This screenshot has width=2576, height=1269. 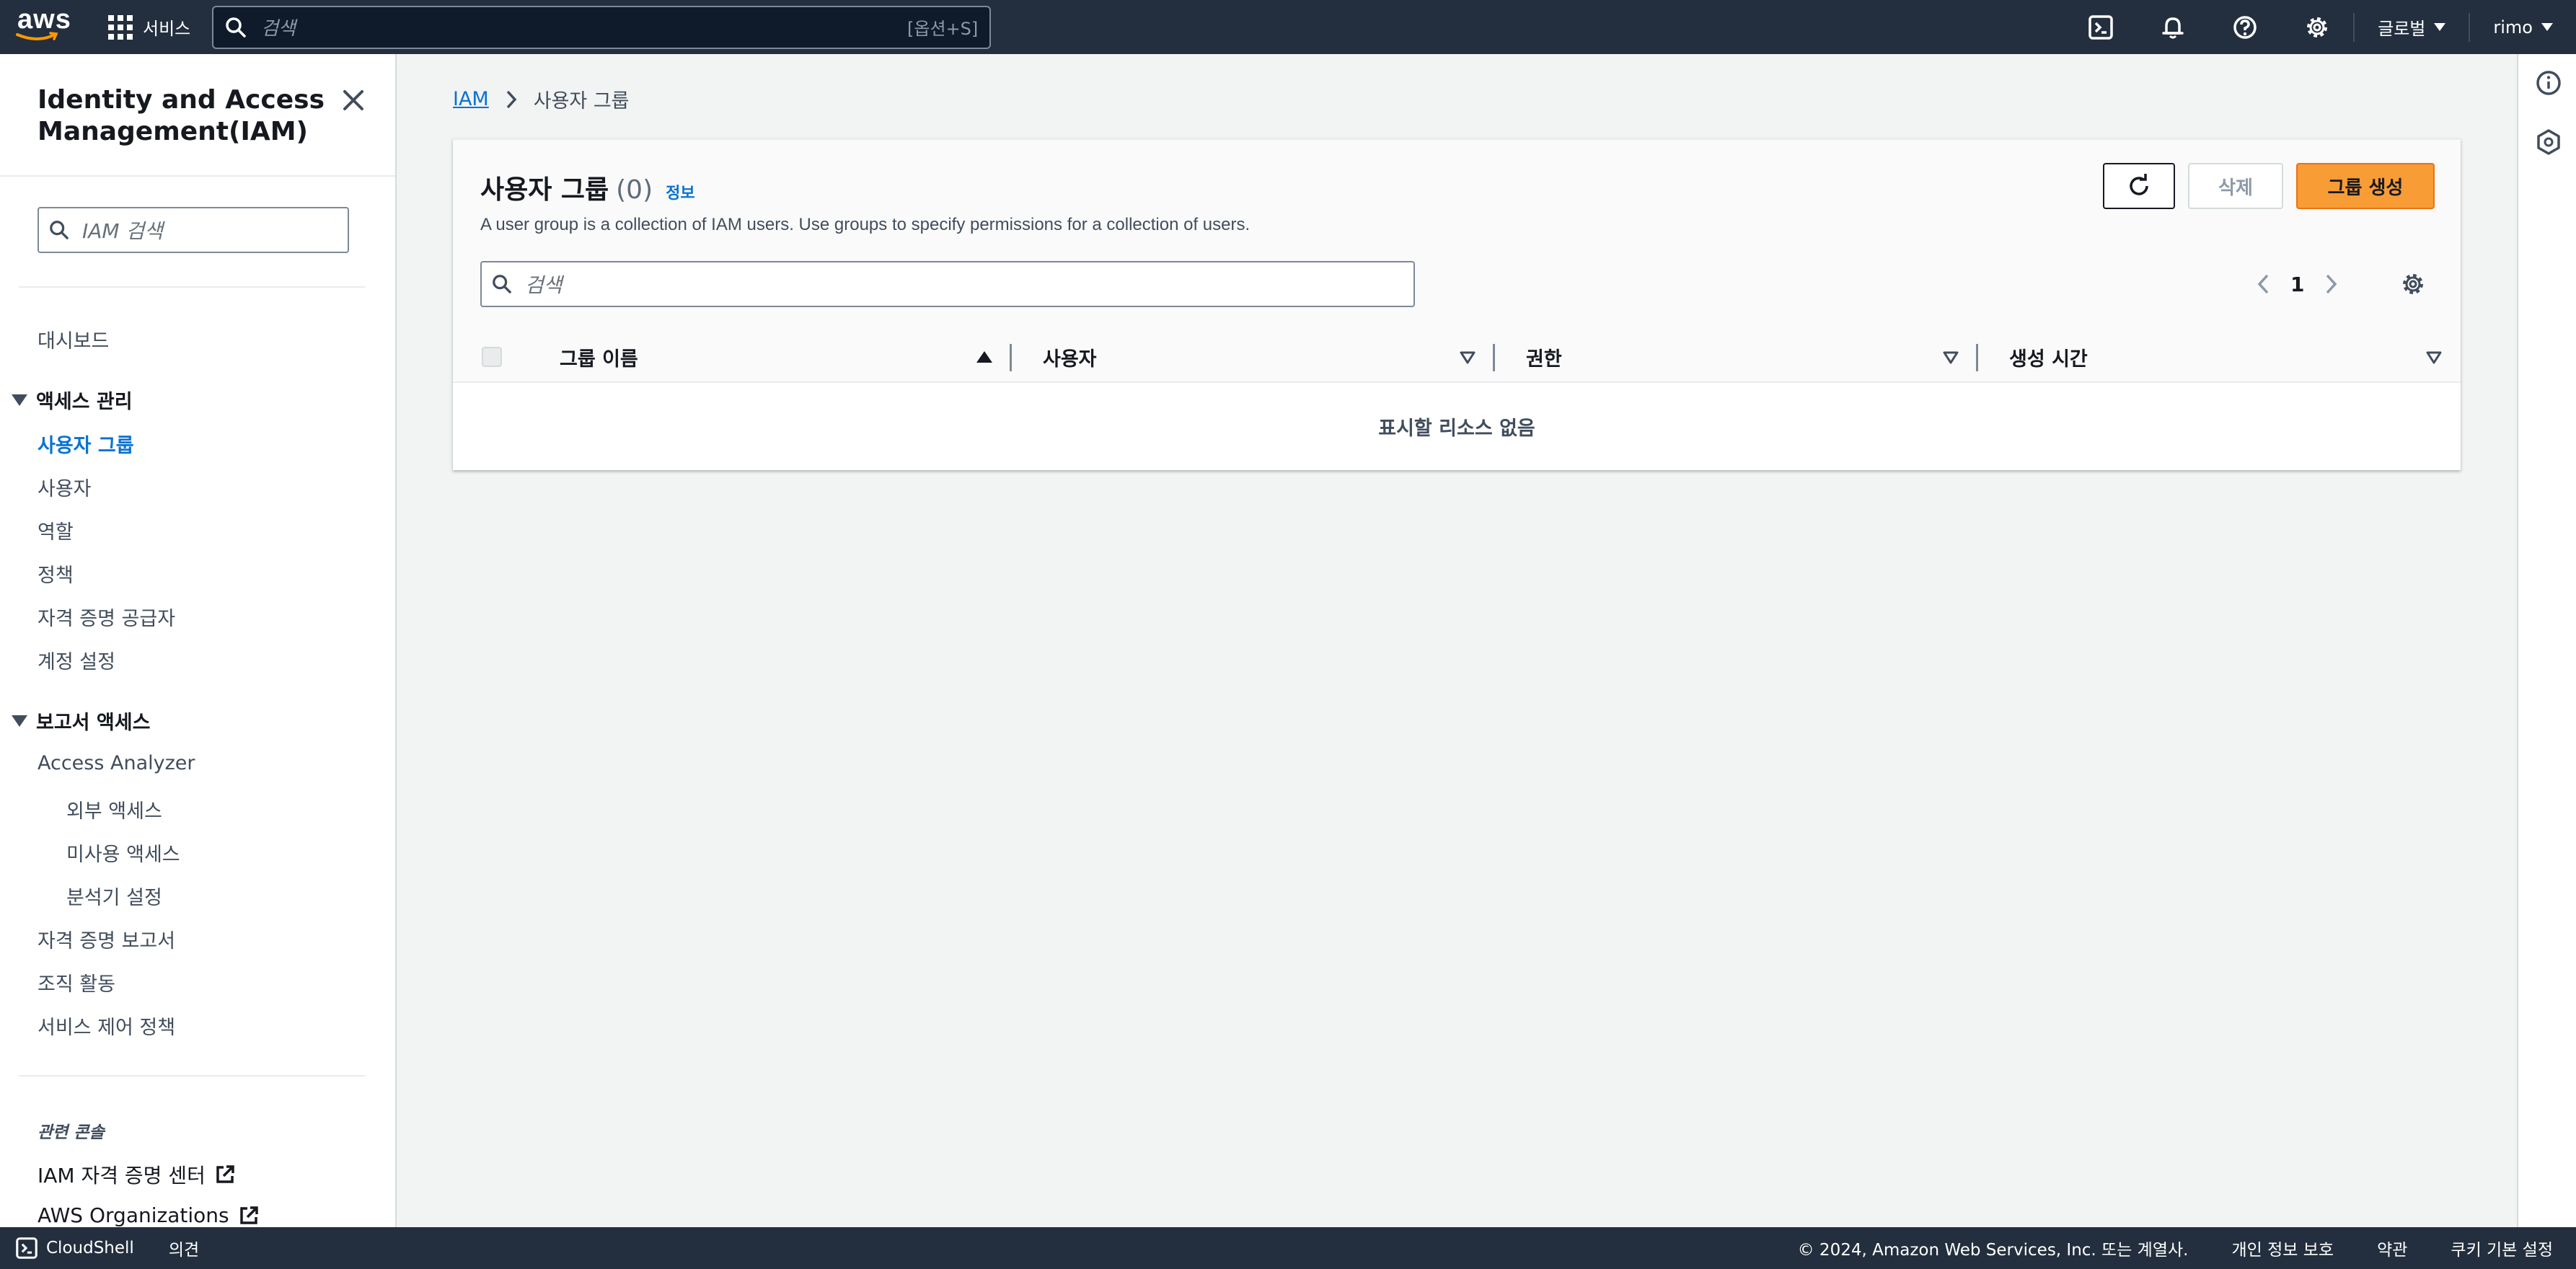 I want to click on column-header-permissions: 권한, so click(x=1544, y=357).